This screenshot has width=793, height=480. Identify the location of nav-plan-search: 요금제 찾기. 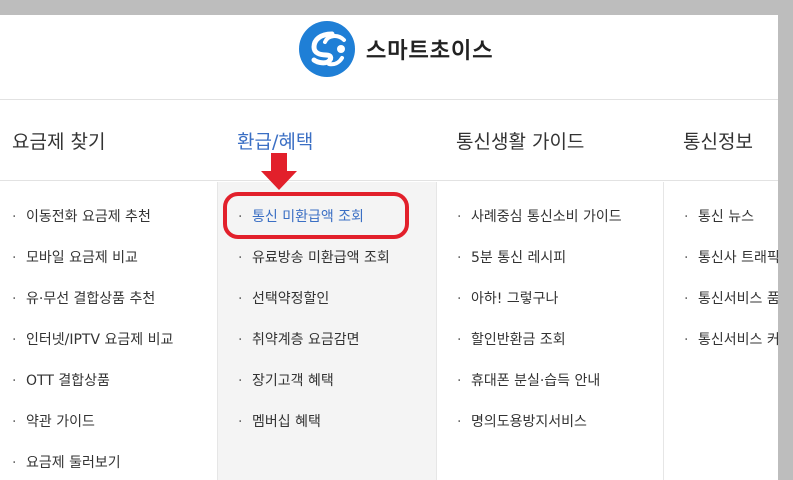
(58, 140).